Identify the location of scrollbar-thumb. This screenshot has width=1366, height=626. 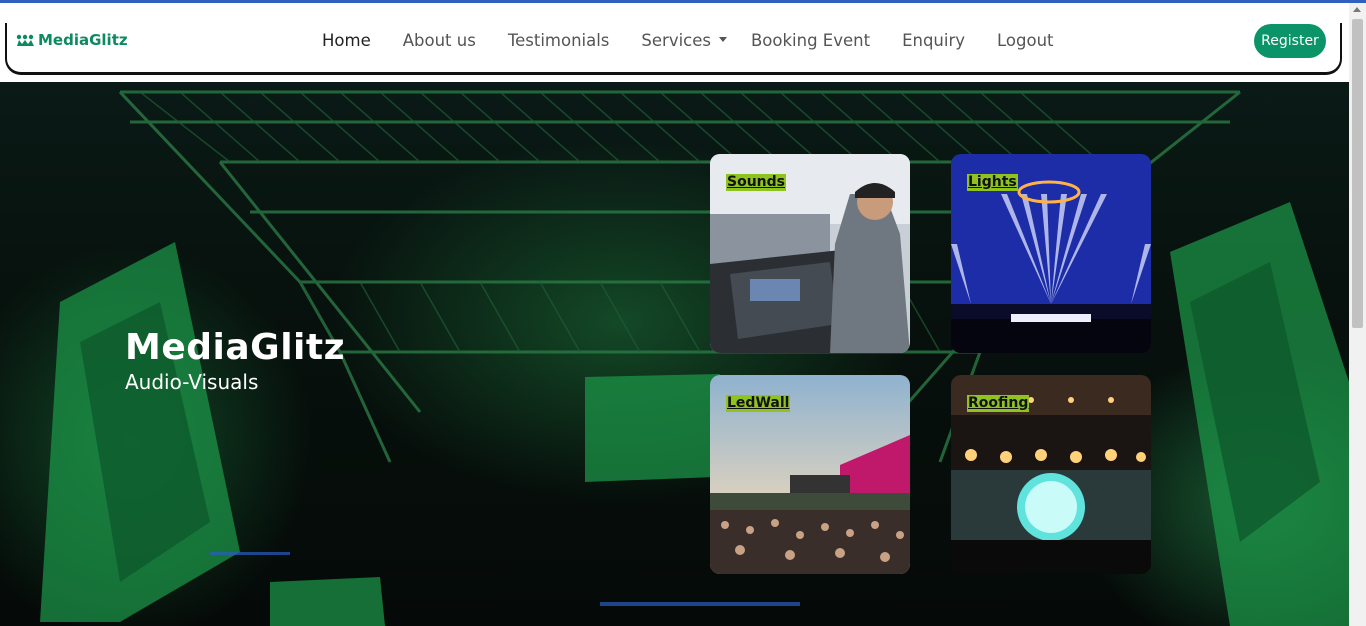
(1357, 173).